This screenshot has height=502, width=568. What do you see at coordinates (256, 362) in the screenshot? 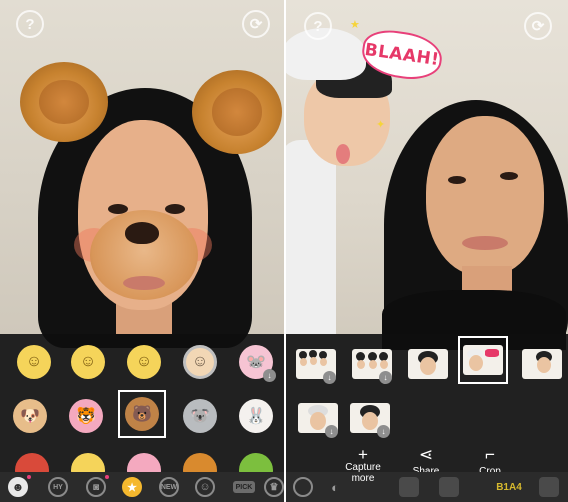
I see `sticker-pink-mouse: 🐭 ↓` at bounding box center [256, 362].